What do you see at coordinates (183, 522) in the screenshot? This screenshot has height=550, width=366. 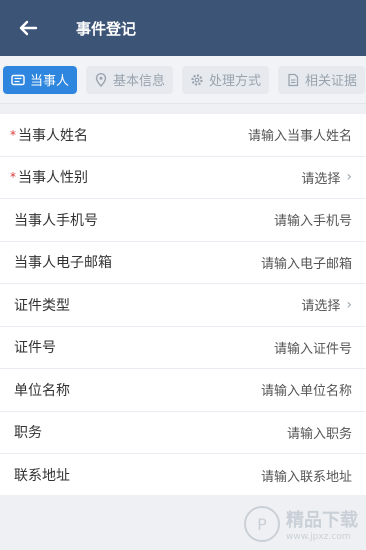 I see `empty-area: P 精品下载 www.jpxz.com` at bounding box center [183, 522].